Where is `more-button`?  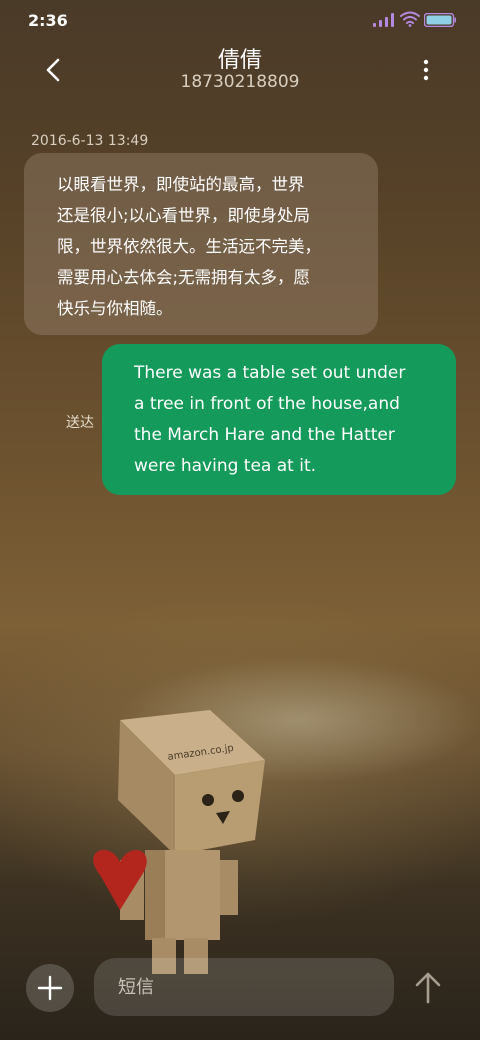 more-button is located at coordinates (426, 70).